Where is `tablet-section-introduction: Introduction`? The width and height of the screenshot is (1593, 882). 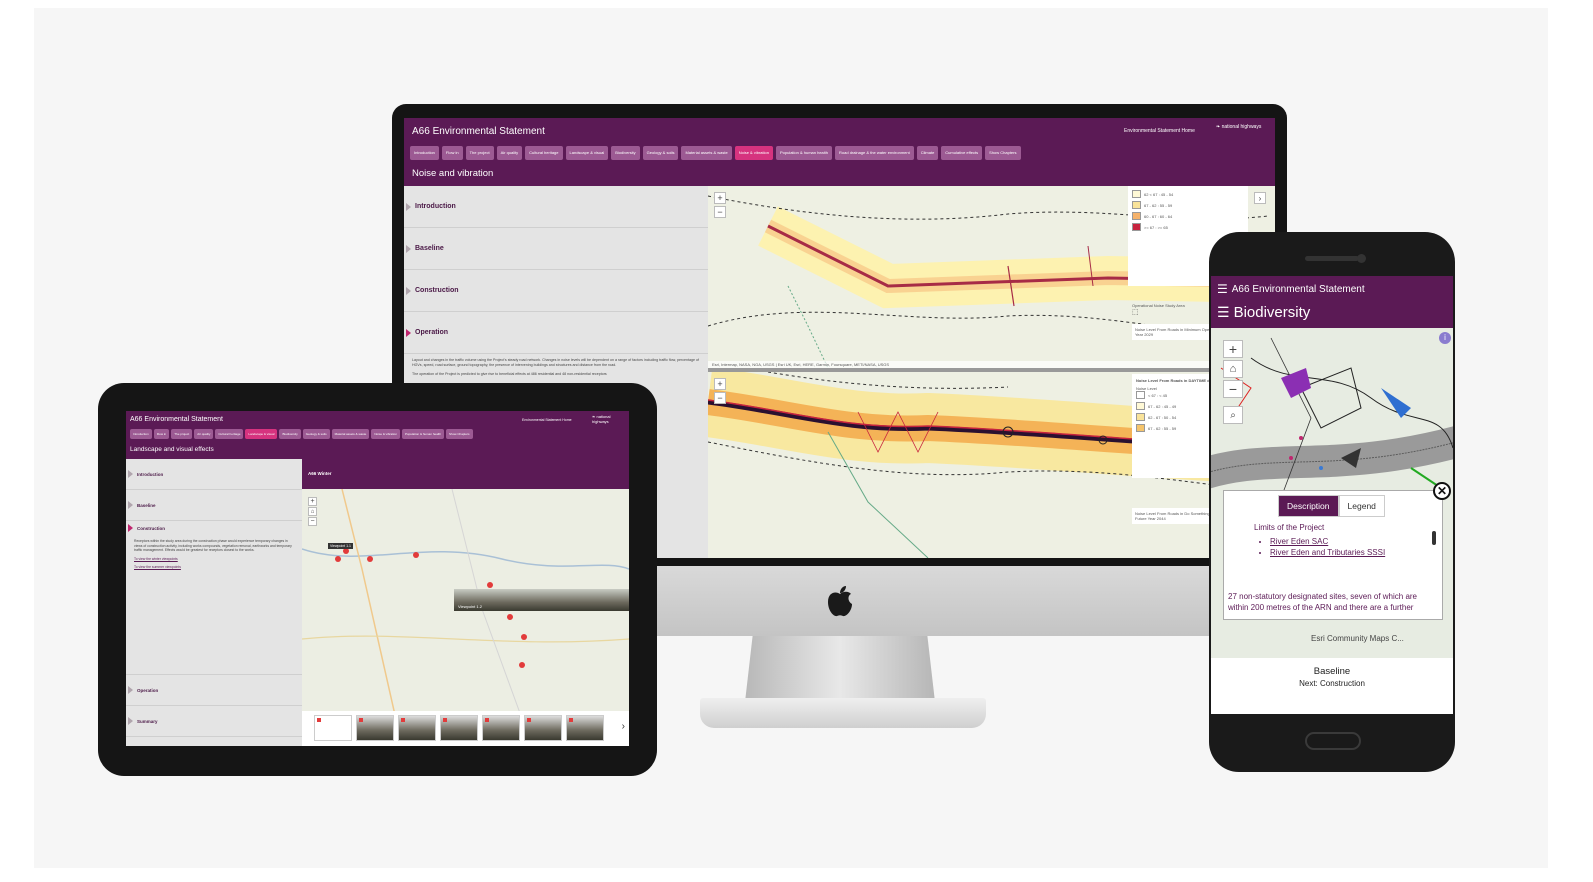 tablet-section-introduction: Introduction is located at coordinates (214, 474).